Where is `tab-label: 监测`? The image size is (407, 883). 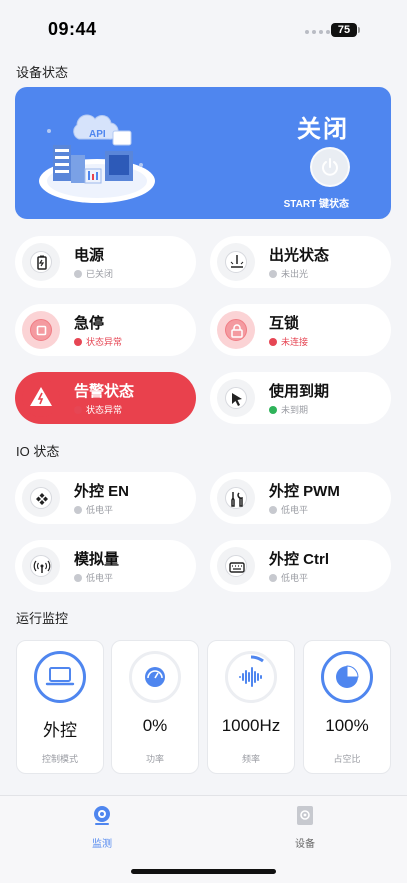 tab-label: 监测 is located at coordinates (102, 844).